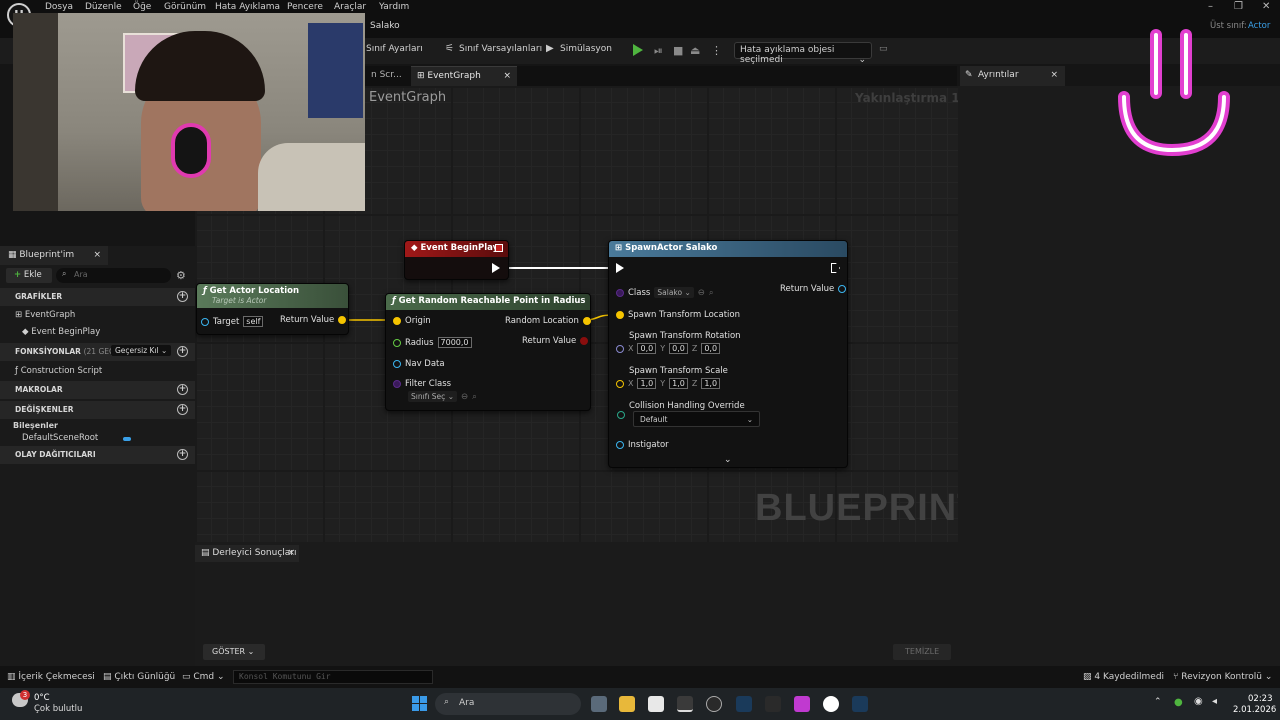 The image size is (1280, 720). Describe the element at coordinates (656, 704) in the screenshot. I see `store-icon` at that location.